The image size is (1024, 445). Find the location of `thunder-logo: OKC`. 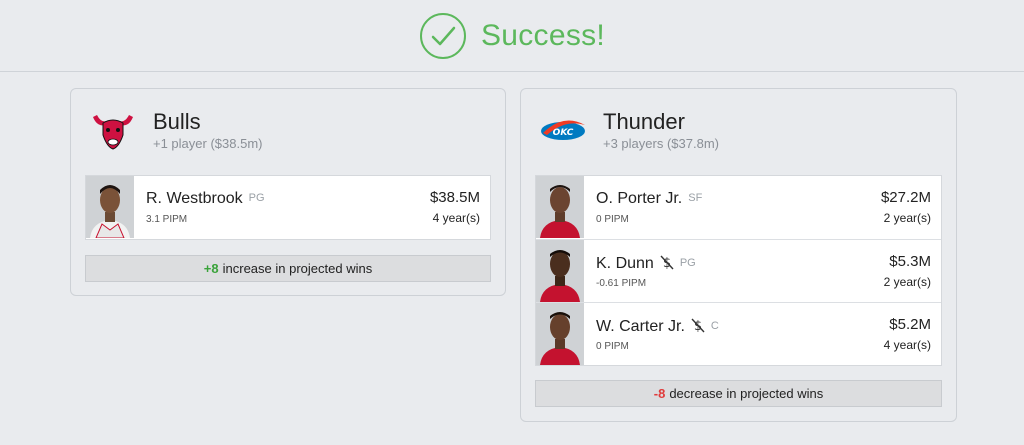

thunder-logo: OKC is located at coordinates (563, 130).